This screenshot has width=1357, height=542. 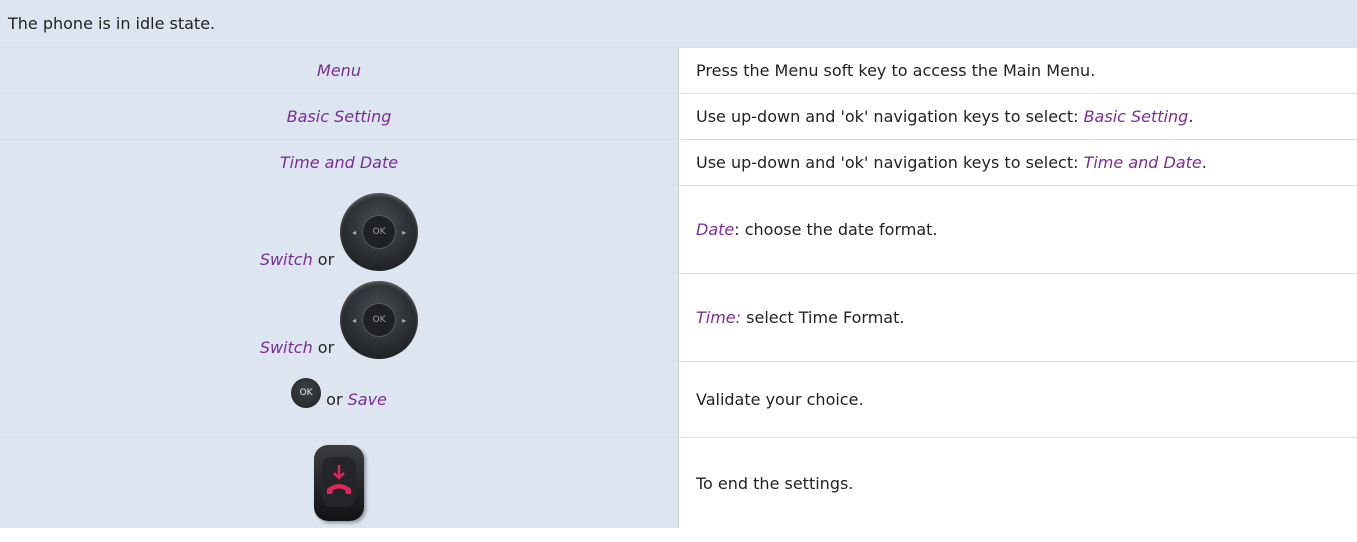 I want to click on hang-up-glyph-icon, so click(x=339, y=479).